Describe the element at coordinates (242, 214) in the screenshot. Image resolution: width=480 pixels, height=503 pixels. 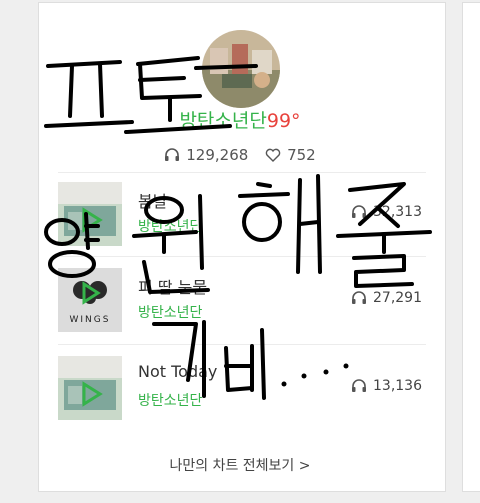
I see `track-row: 봄날 방탄소년단 32,313` at that location.